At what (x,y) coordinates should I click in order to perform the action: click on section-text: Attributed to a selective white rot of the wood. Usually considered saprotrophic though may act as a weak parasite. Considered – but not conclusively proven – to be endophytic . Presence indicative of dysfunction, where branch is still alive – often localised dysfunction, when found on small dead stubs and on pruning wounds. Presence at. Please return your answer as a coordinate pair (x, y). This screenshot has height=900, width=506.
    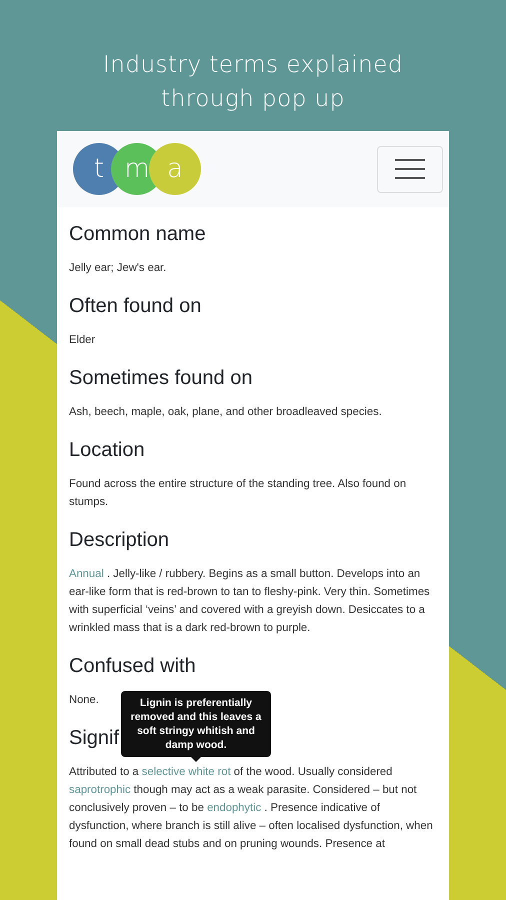
    Looking at the image, I should click on (251, 808).